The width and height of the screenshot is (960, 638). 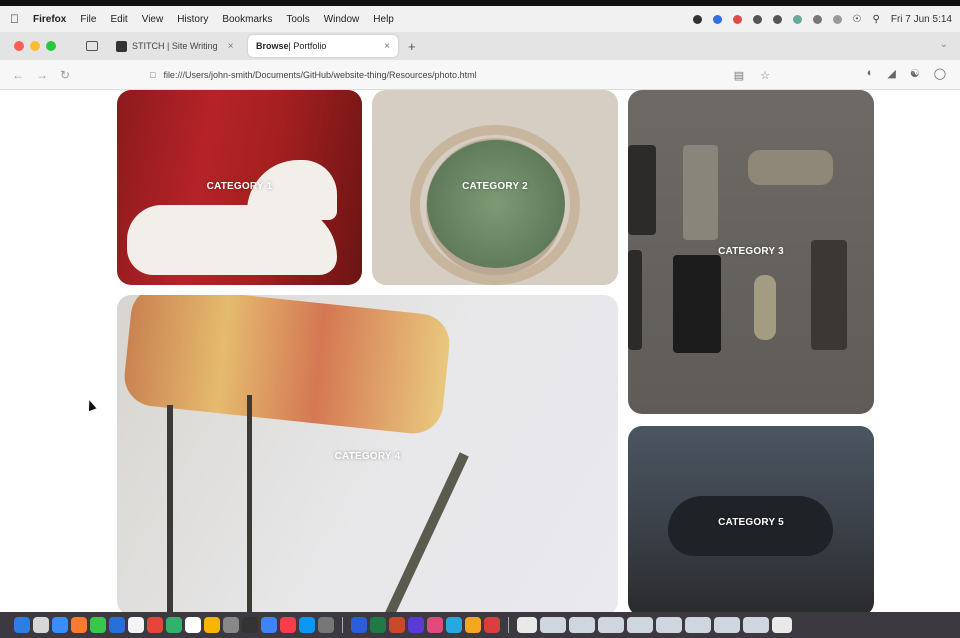 I want to click on music-icon, so click(x=288, y=625).